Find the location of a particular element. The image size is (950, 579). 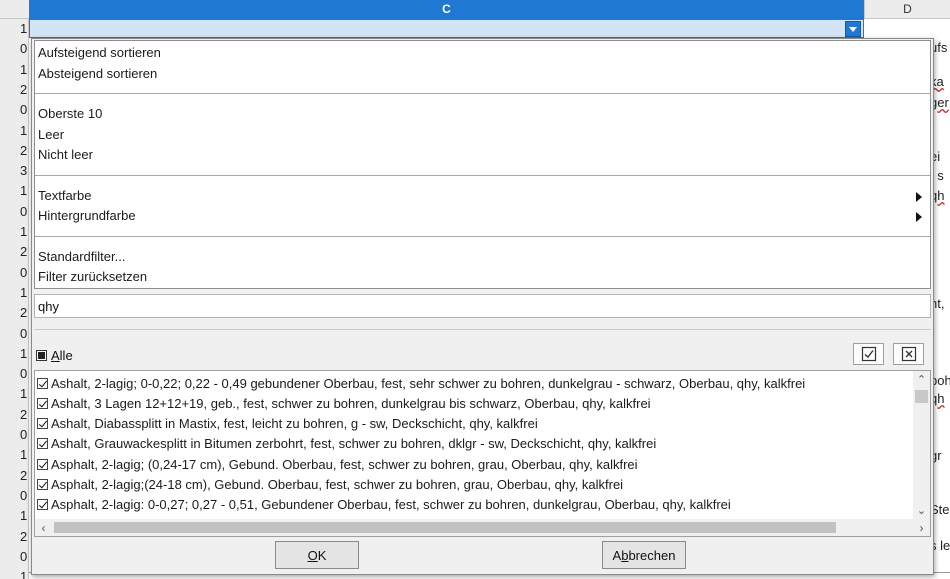

horizontal-scrollbar: ‹ › is located at coordinates (482, 527).